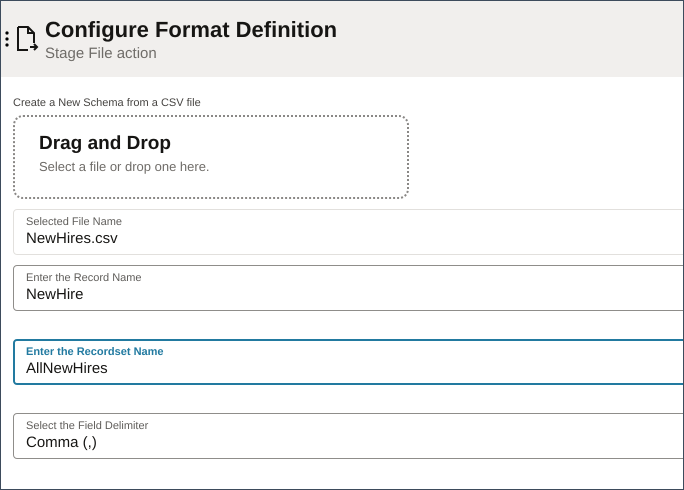 The width and height of the screenshot is (684, 490). I want to click on more-options-icon, so click(7, 39).